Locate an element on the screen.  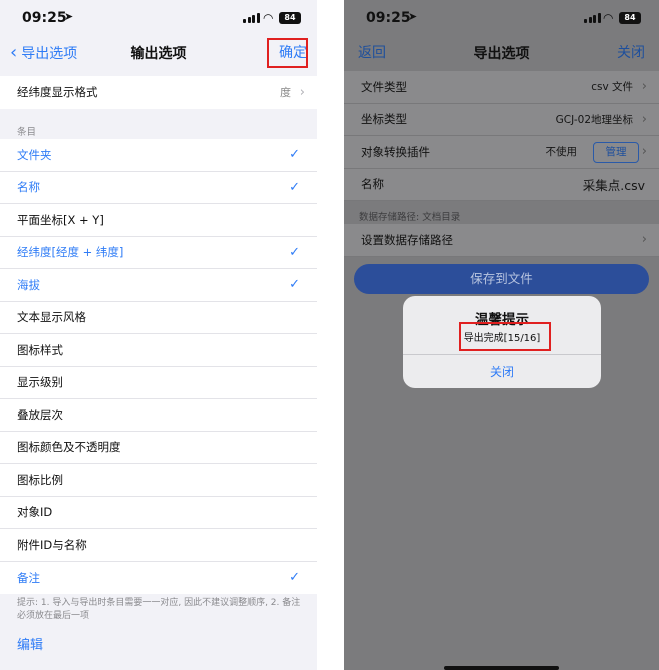
save-to-file-button: 保存到文件 is located at coordinates (501, 279).